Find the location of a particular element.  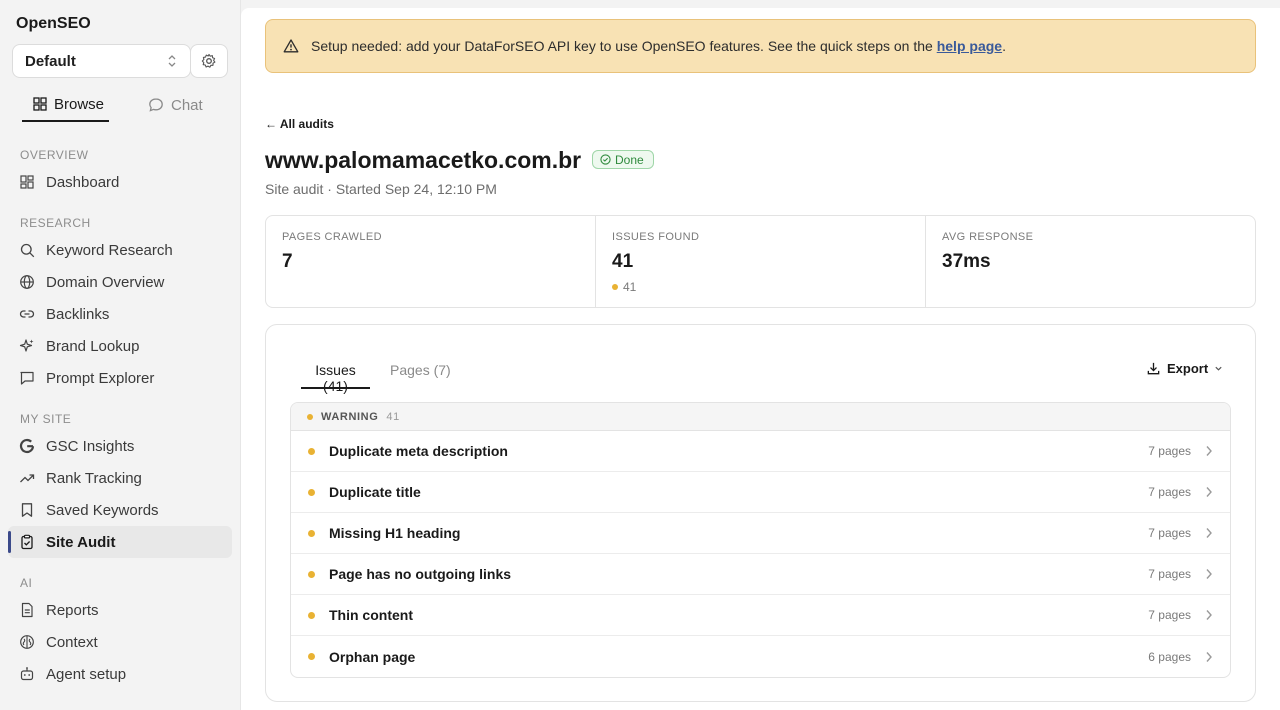

audit-subtitle: Site audit · Started Sep 24, 12:10 PM is located at coordinates (381, 189).